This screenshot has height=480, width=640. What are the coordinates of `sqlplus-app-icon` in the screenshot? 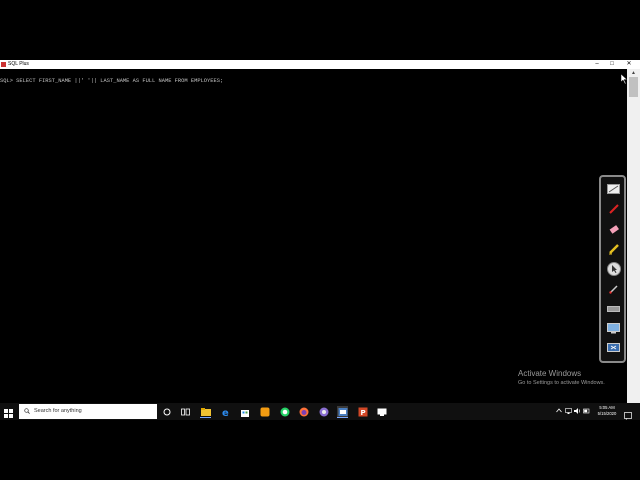 It's located at (3, 64).